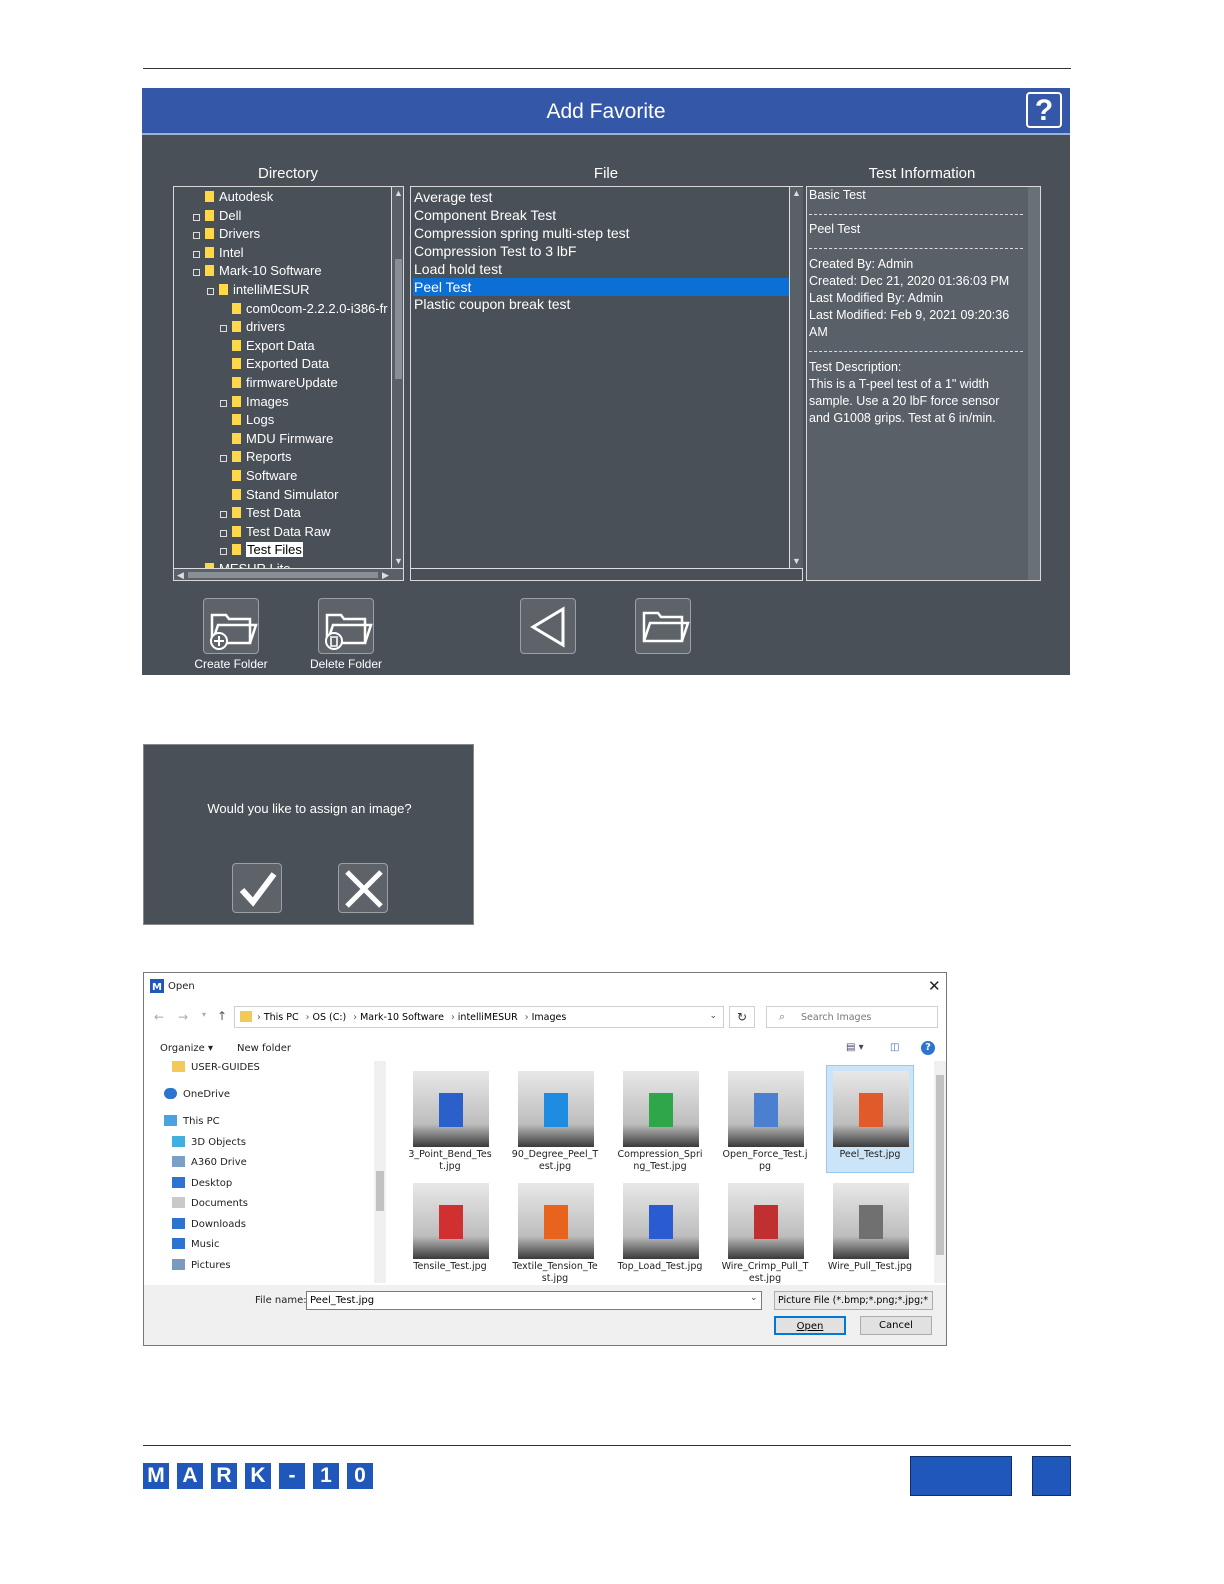 The width and height of the screenshot is (1224, 1584). What do you see at coordinates (264, 476) in the screenshot?
I see `directory-item: Software` at bounding box center [264, 476].